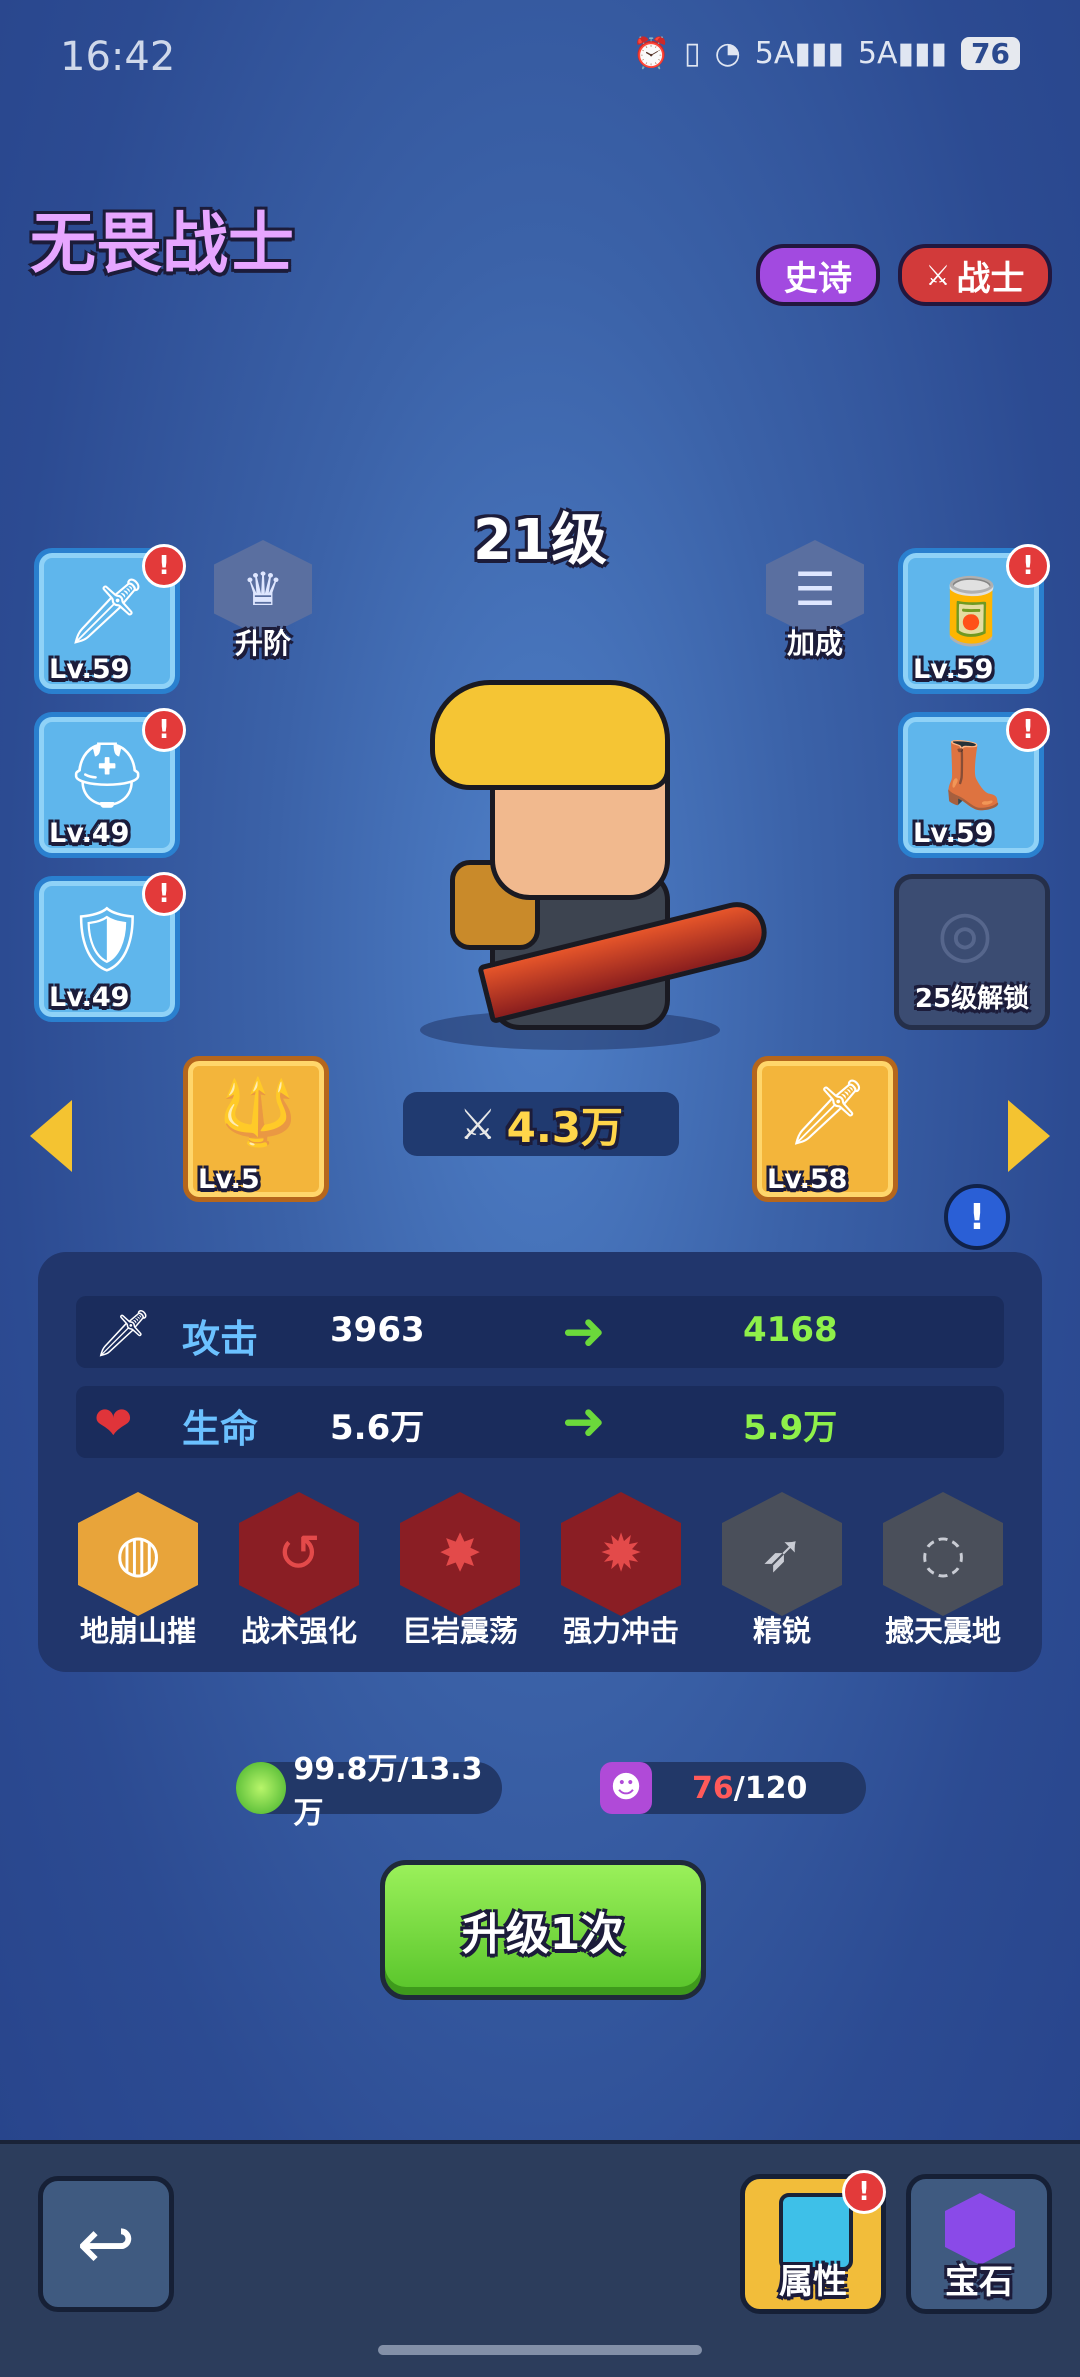  I want to click on back-button: ↩, so click(106, 2244).